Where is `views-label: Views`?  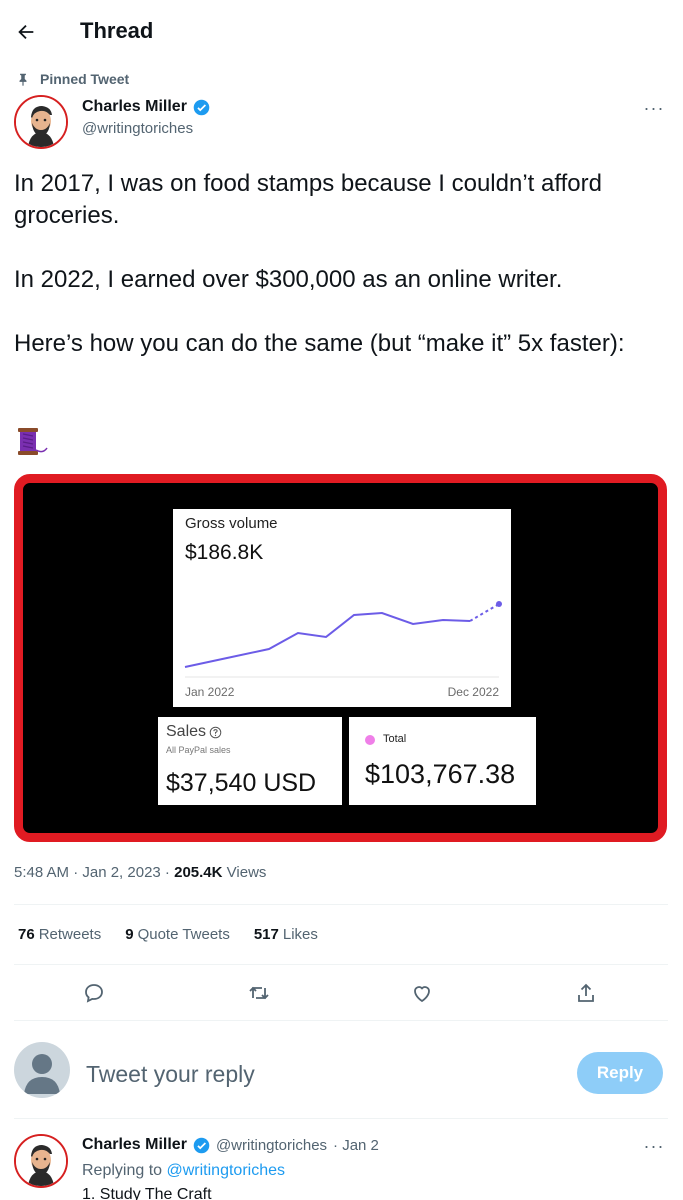
views-label: Views is located at coordinates (246, 872).